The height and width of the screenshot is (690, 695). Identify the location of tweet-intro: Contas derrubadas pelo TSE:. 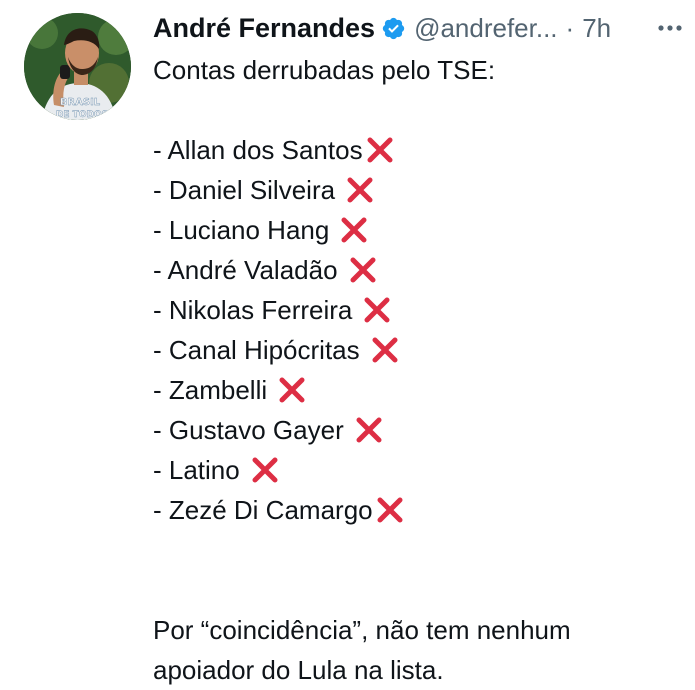
(324, 70).